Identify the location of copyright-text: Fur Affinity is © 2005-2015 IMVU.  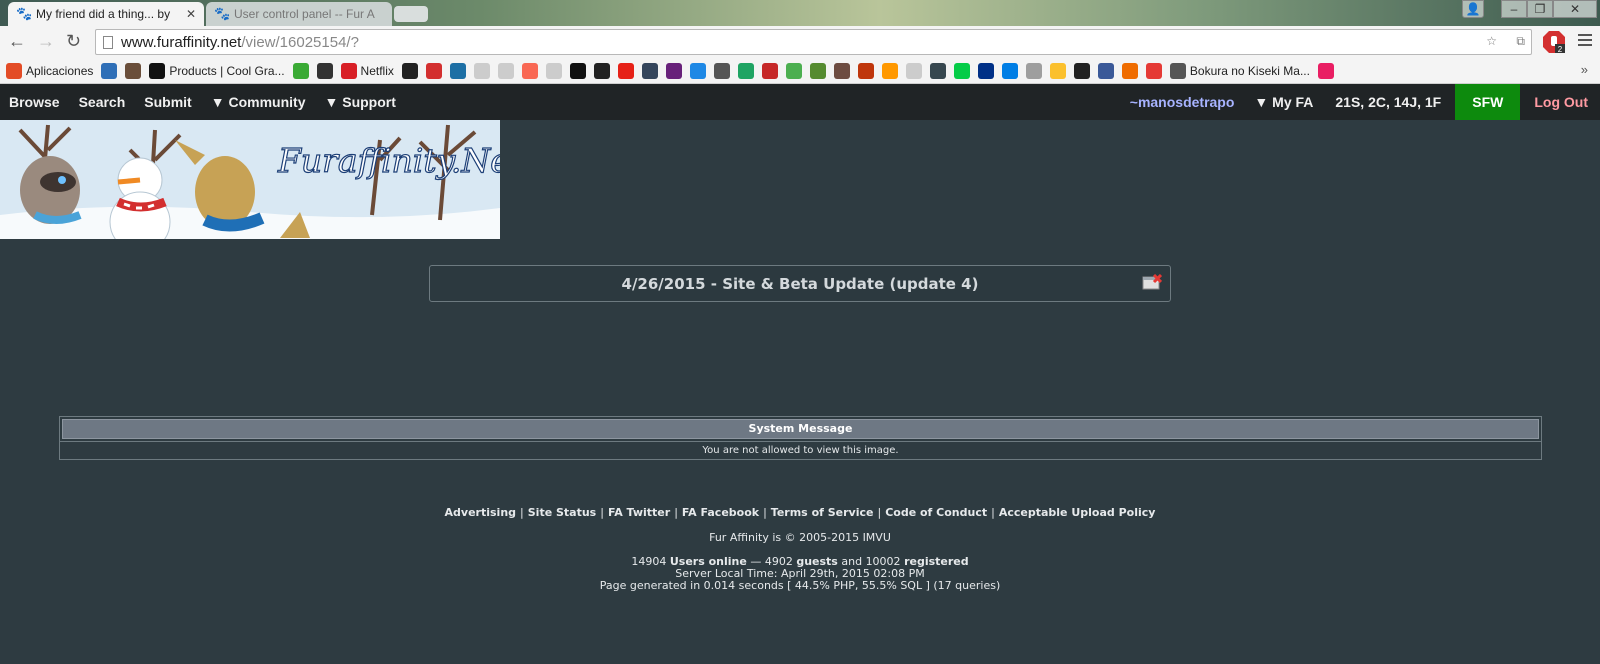
(800, 537).